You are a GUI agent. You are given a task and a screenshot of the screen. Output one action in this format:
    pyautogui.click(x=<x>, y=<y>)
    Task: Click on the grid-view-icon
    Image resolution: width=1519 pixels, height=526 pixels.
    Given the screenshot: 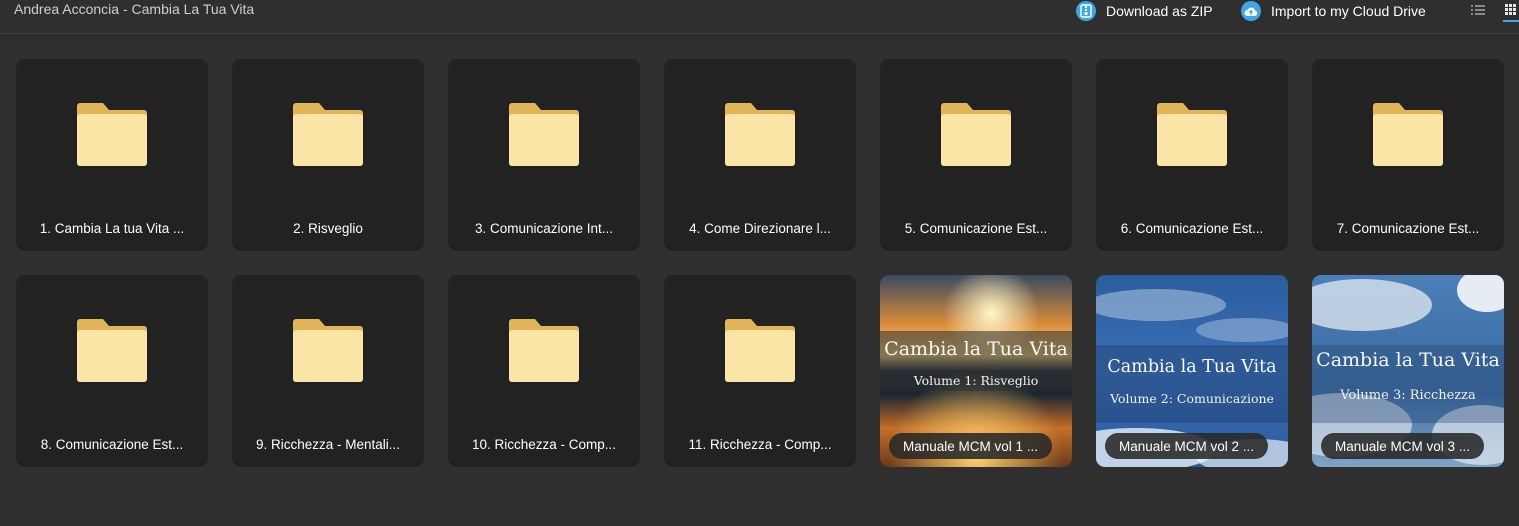 What is the action you would take?
    pyautogui.click(x=1511, y=12)
    